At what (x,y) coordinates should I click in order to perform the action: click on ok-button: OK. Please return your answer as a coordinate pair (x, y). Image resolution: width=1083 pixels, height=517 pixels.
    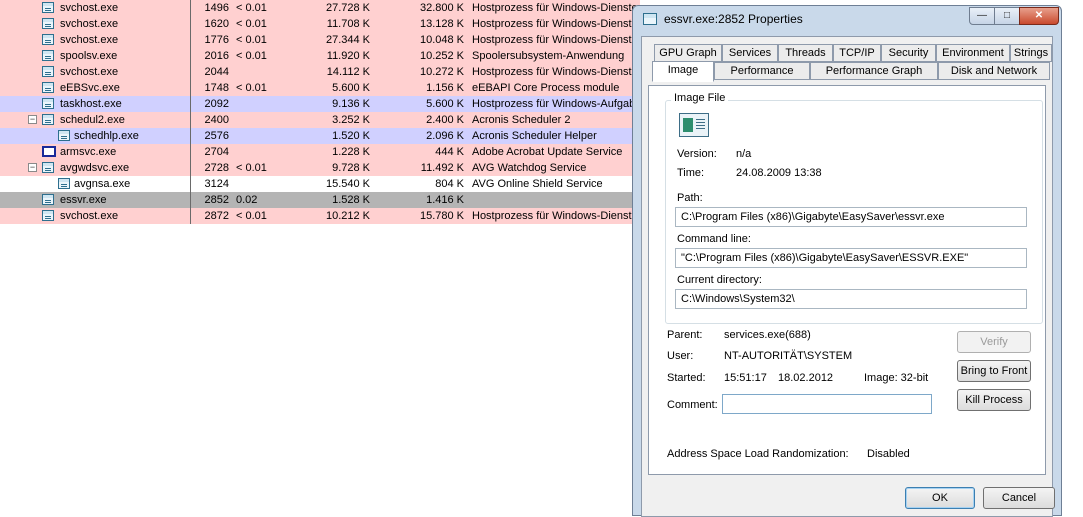
    Looking at the image, I should click on (940, 498).